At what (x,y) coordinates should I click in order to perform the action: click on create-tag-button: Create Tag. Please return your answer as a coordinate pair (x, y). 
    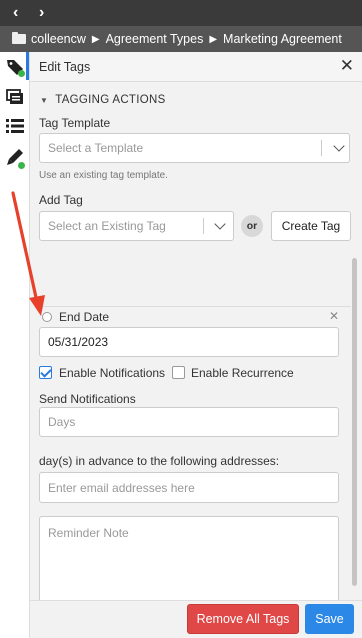
    Looking at the image, I should click on (311, 226).